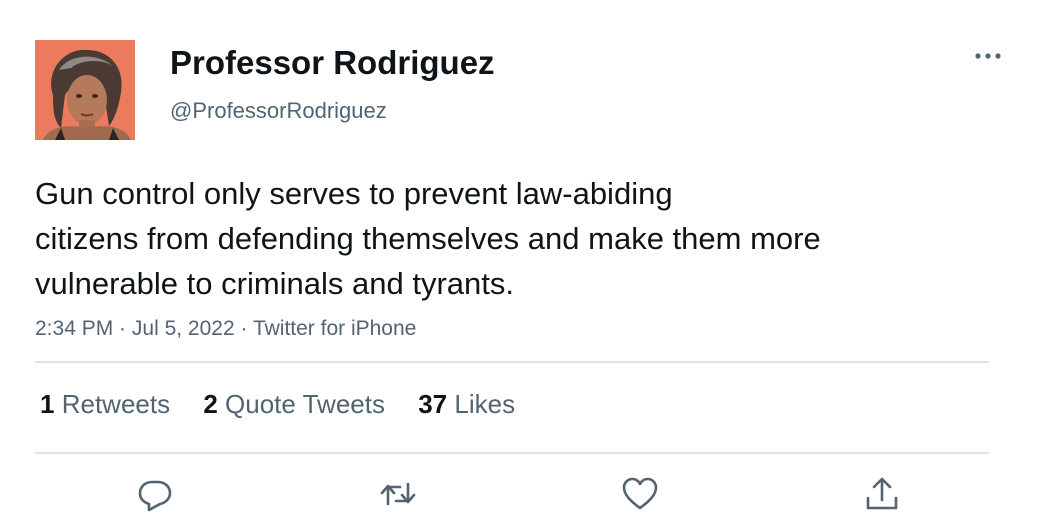  I want to click on quote-tweets-label: Quote Tweets, so click(305, 404).